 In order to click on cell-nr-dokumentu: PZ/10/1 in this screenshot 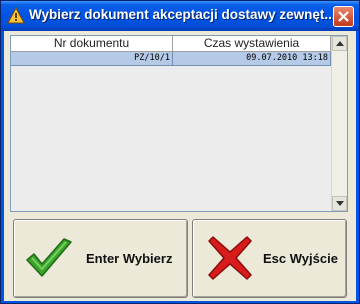, I will do `click(92, 59)`.